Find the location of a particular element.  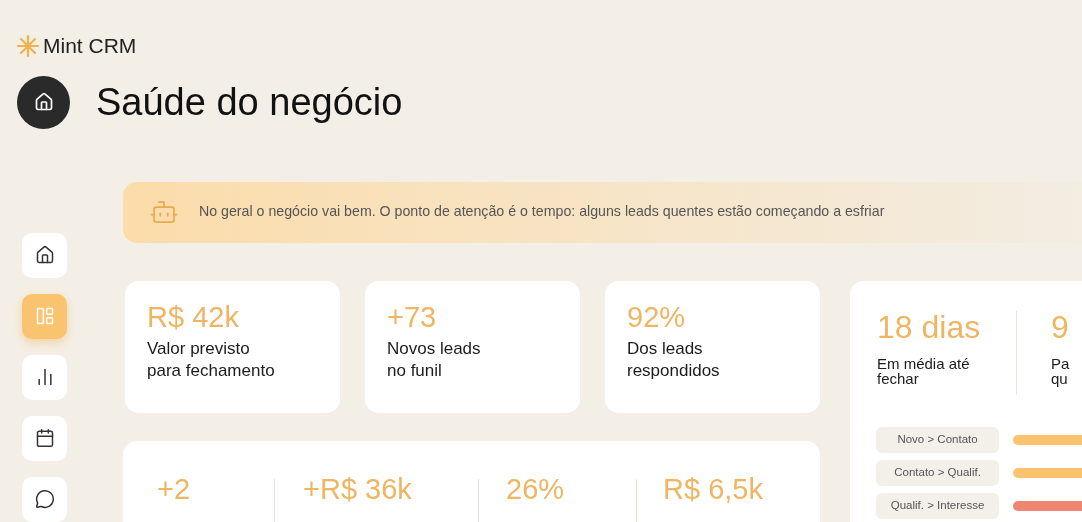

stat-value: 9 is located at coordinates (1060, 326).